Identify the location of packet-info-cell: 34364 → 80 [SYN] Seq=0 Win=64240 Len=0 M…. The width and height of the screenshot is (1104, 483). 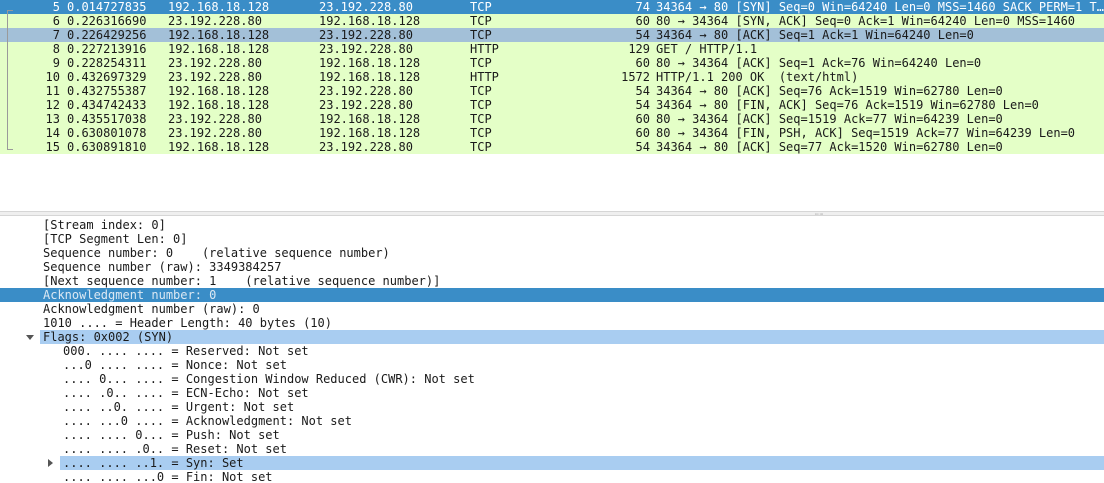
(880, 7).